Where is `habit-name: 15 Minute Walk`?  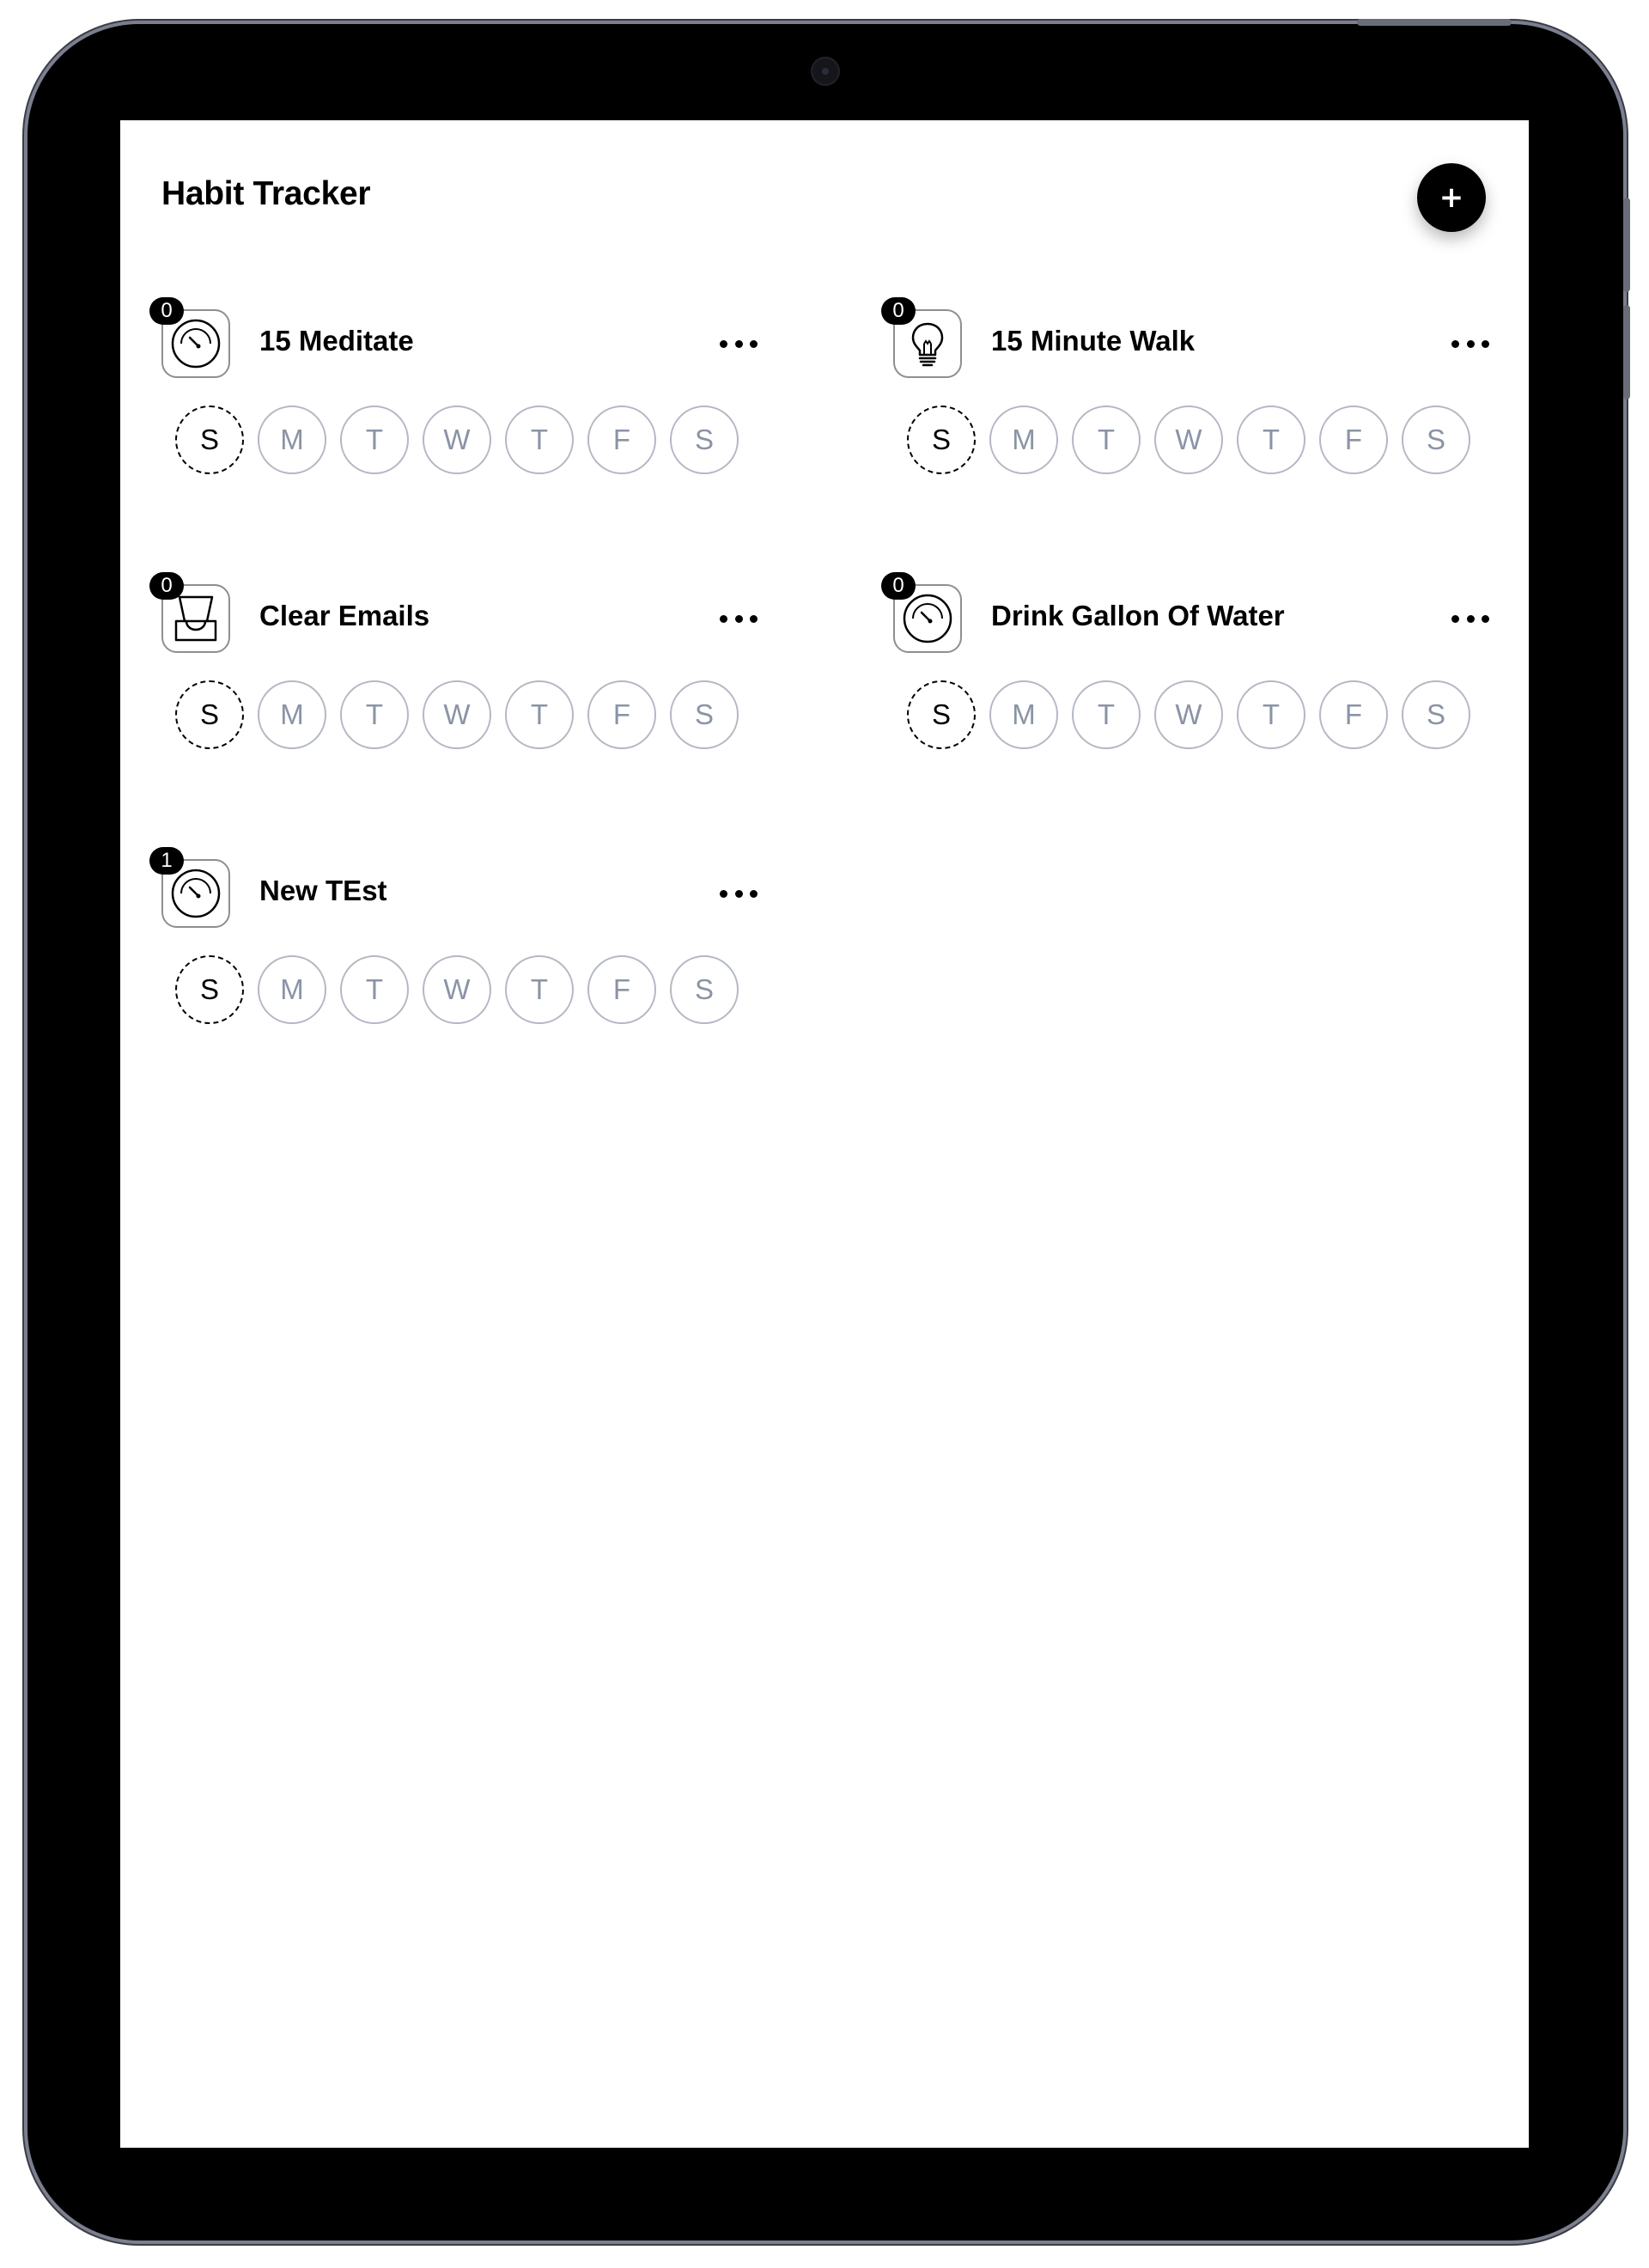
habit-name: 15 Minute Walk is located at coordinates (1093, 341).